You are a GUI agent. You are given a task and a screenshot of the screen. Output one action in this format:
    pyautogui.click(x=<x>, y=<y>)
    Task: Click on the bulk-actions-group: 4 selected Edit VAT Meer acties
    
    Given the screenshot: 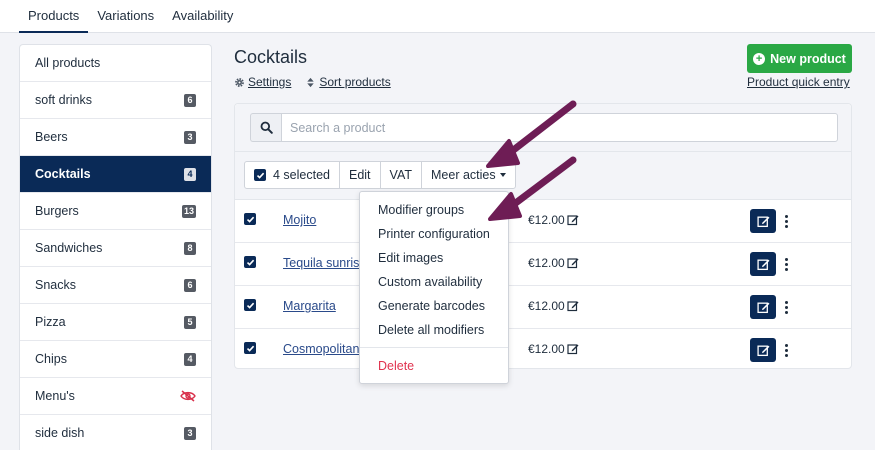 What is the action you would take?
    pyautogui.click(x=380, y=175)
    